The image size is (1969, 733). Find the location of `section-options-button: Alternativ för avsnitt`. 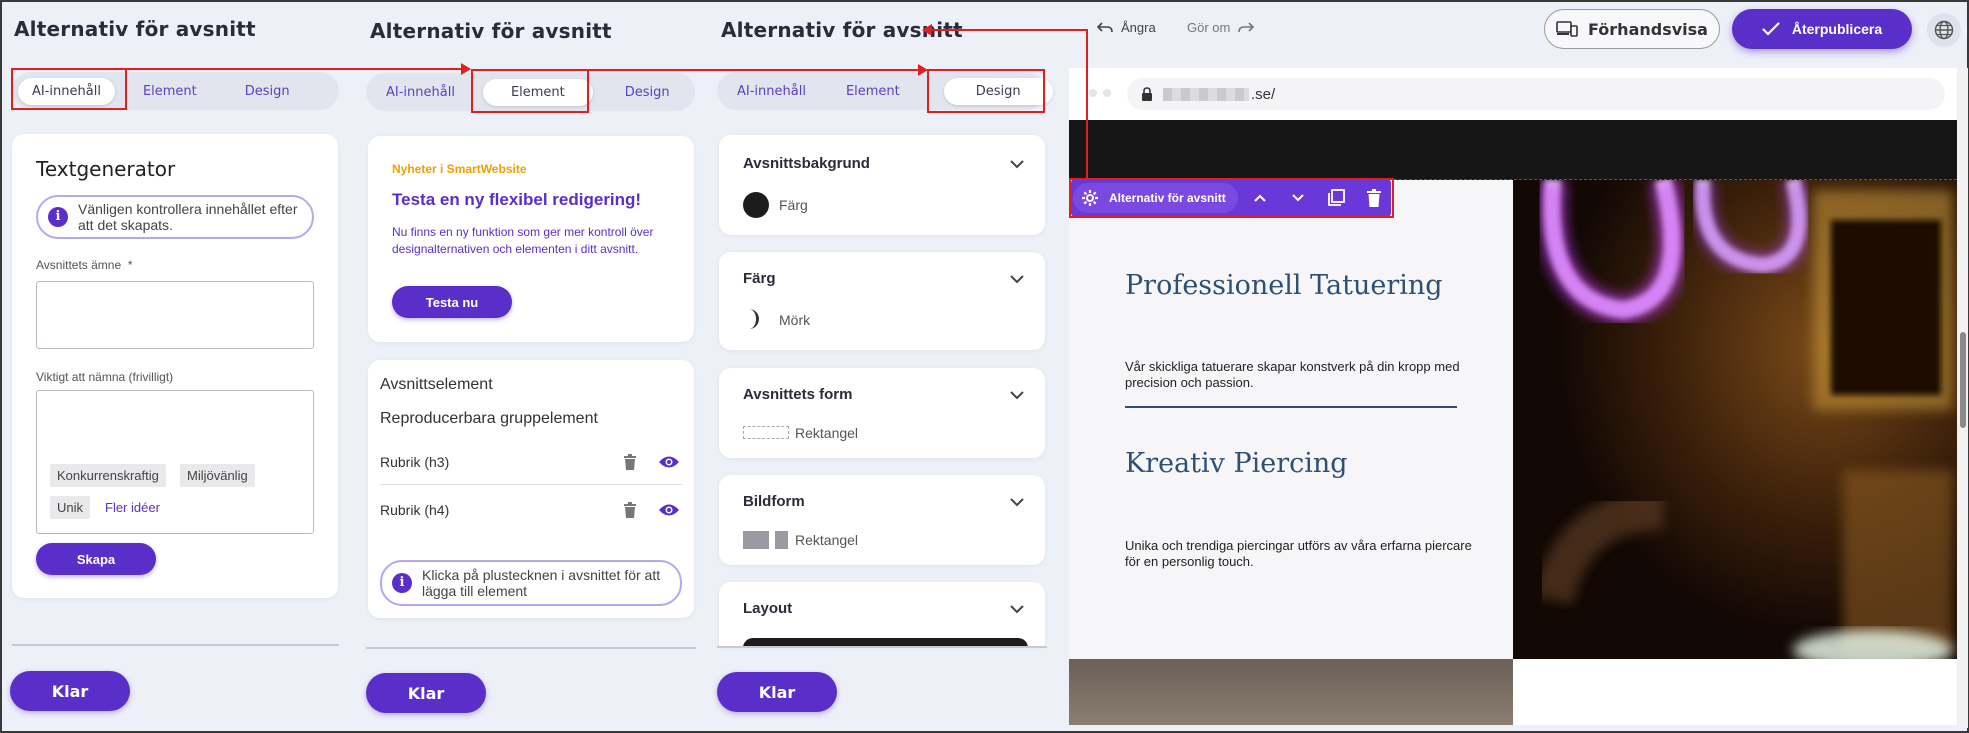

section-options-button: Alternativ för avsnitt is located at coordinates (1155, 198).